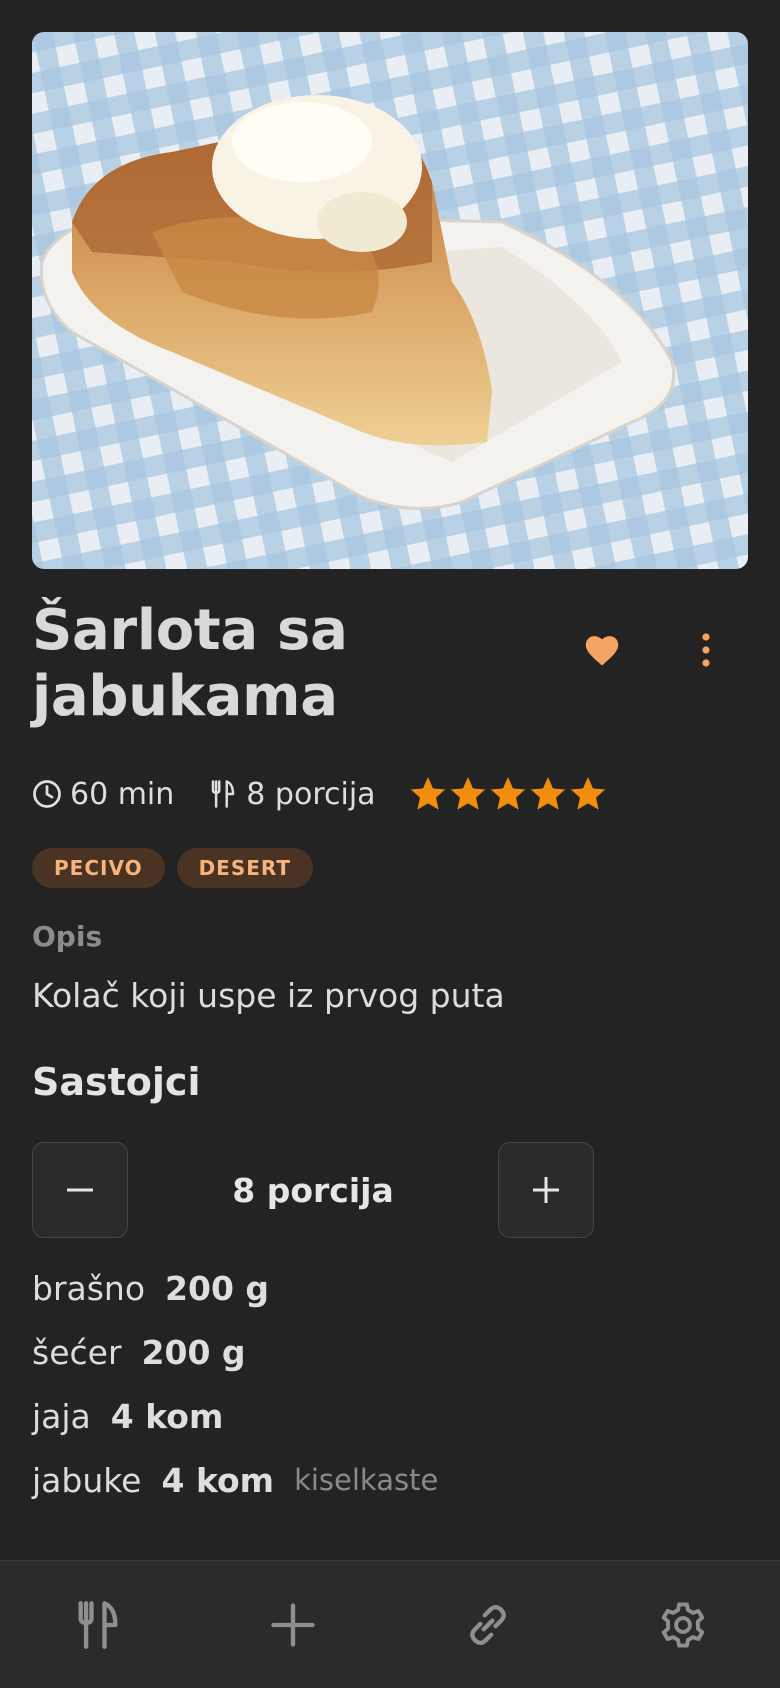 This screenshot has height=1688, width=780. I want to click on more-options-button, so click(706, 650).